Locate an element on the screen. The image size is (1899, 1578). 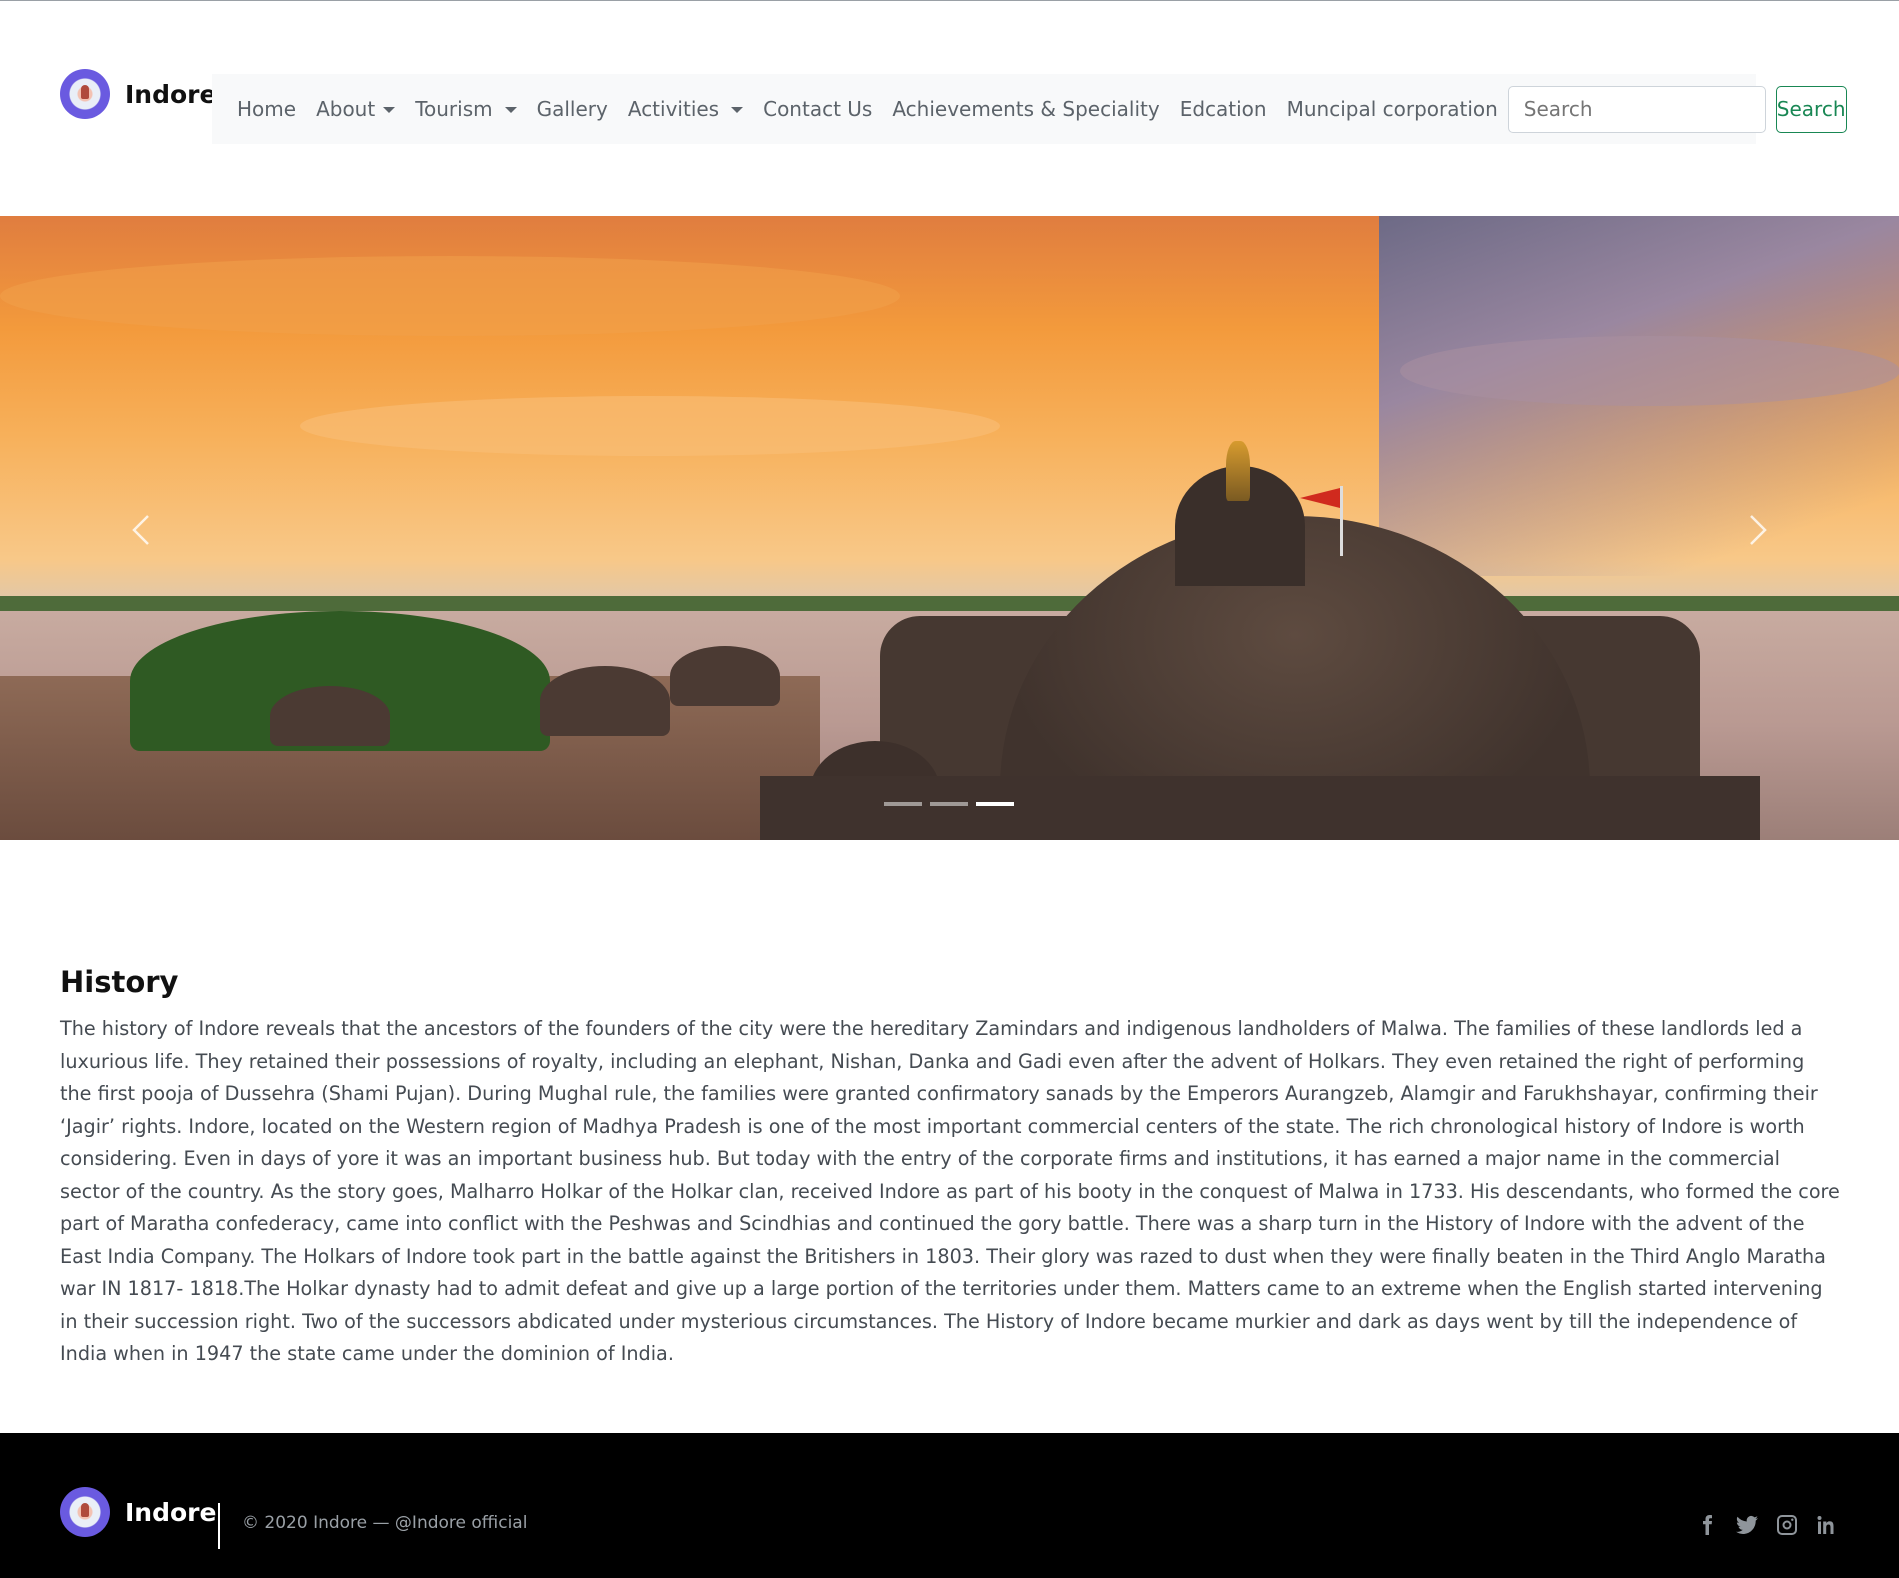
nav-contact-label: Contact Us is located at coordinates (818, 109).